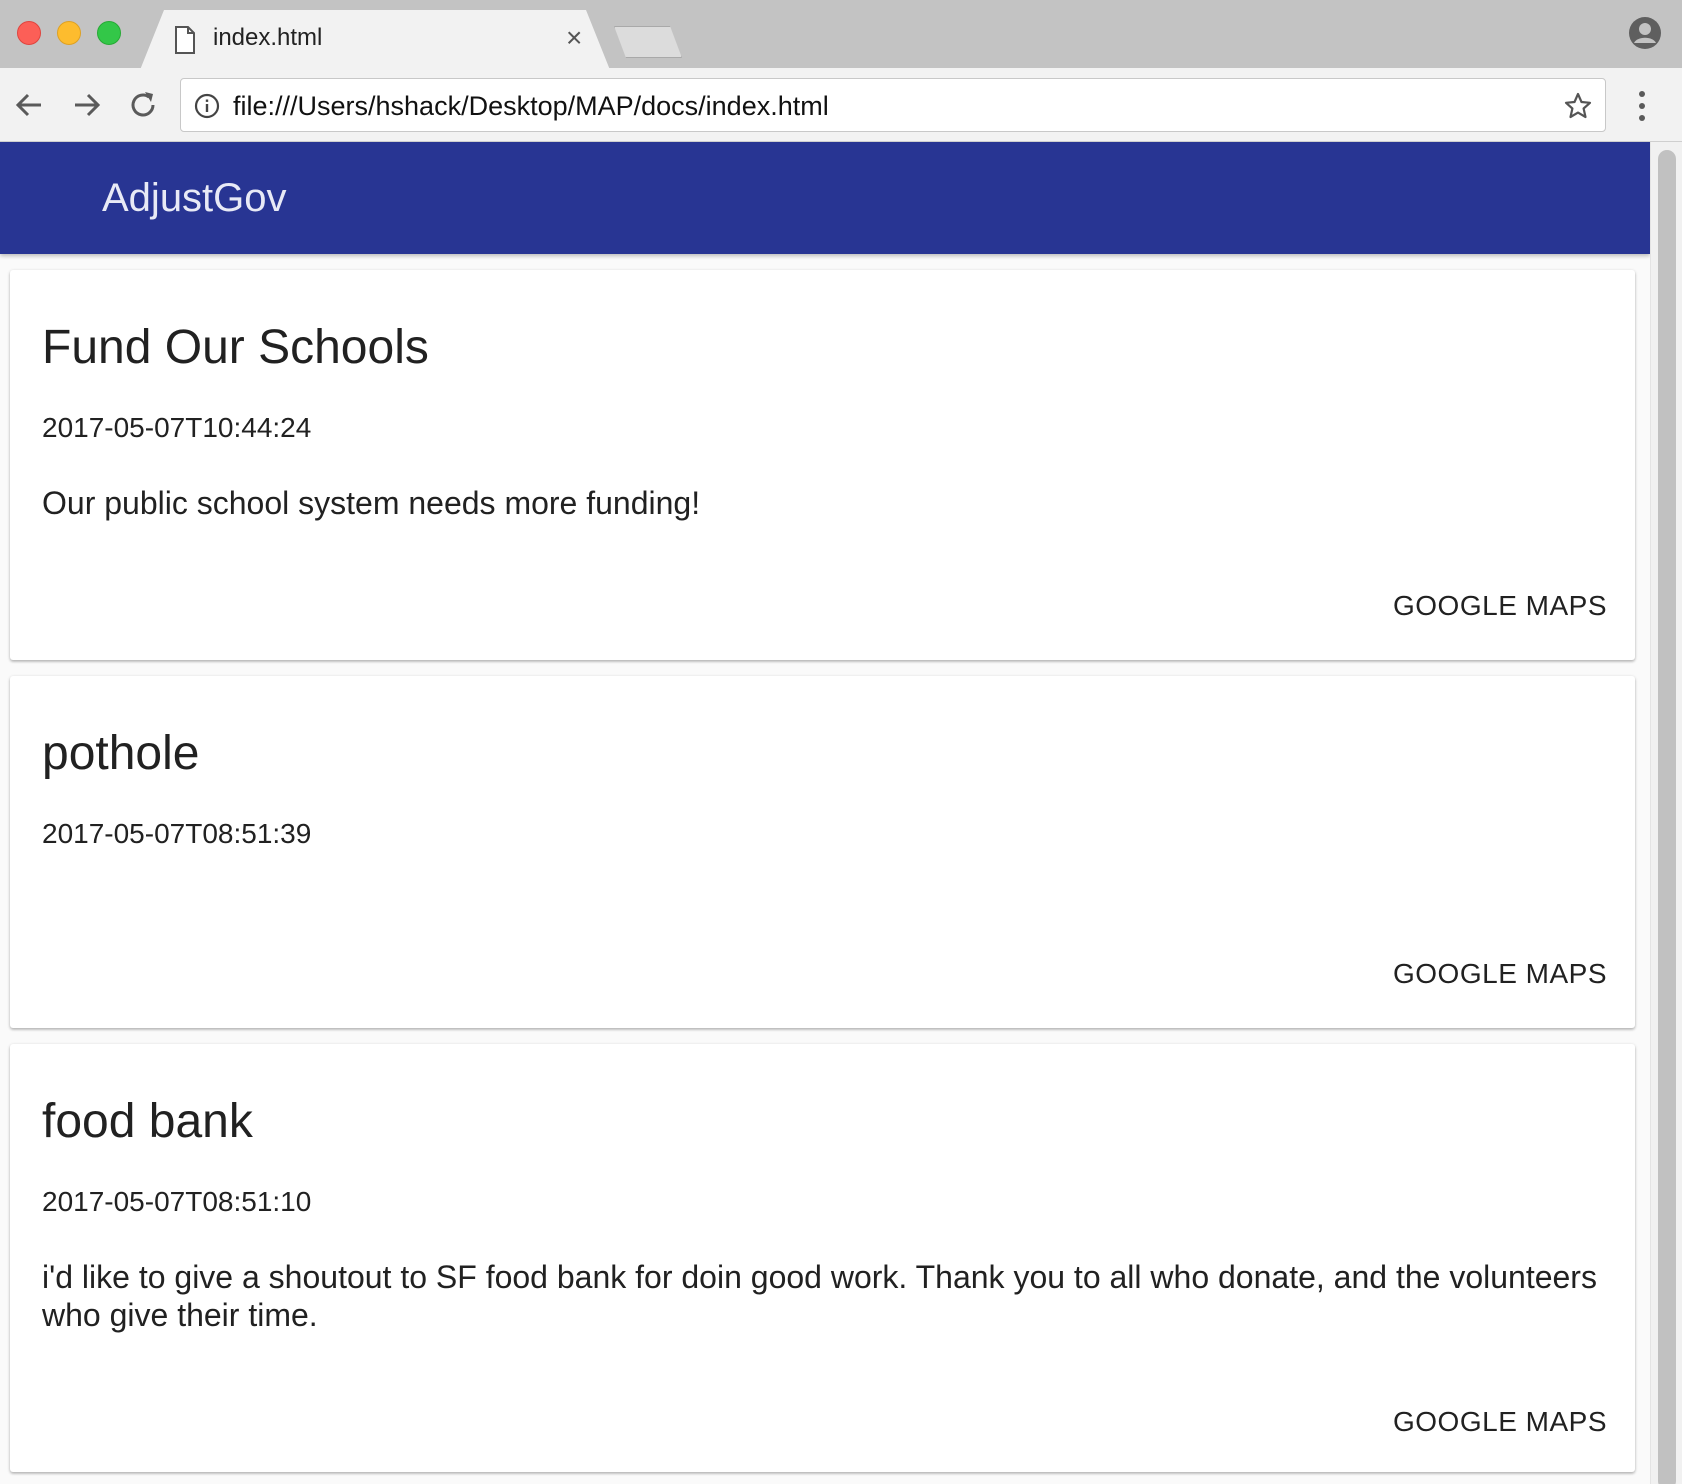 The height and width of the screenshot is (1484, 1682). I want to click on card-title: Fund Our Schools, so click(235, 347).